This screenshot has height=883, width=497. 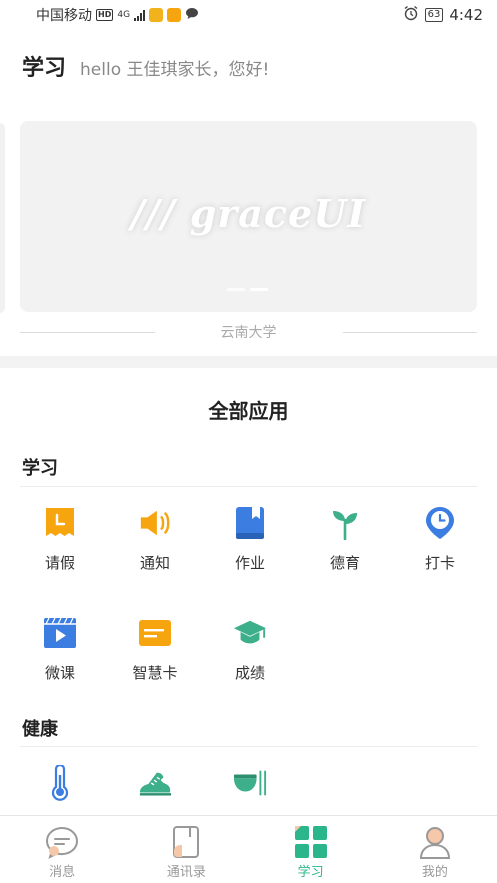 I want to click on signal-icon, so click(x=140, y=15).